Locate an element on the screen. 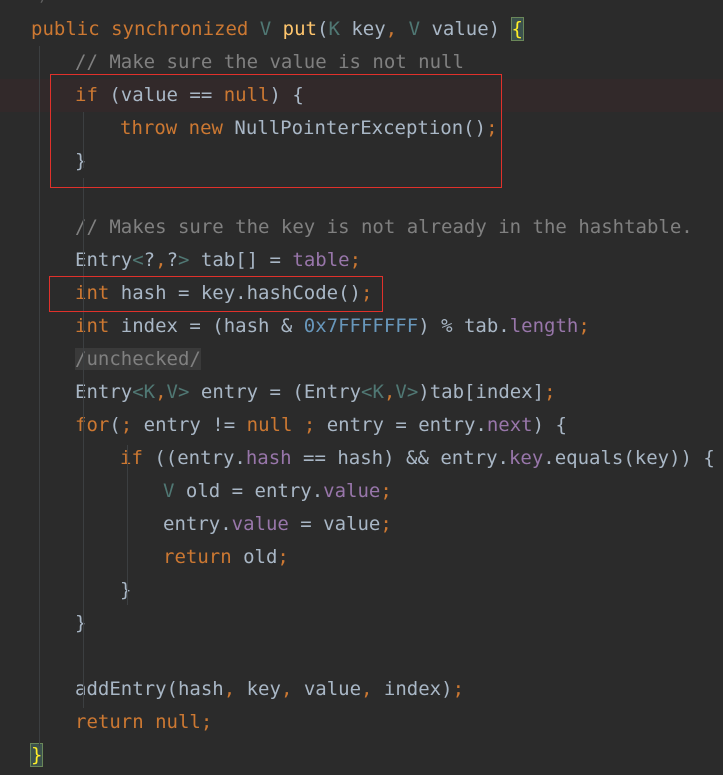 The width and height of the screenshot is (723, 775). code-token: V> is located at coordinates (178, 392).